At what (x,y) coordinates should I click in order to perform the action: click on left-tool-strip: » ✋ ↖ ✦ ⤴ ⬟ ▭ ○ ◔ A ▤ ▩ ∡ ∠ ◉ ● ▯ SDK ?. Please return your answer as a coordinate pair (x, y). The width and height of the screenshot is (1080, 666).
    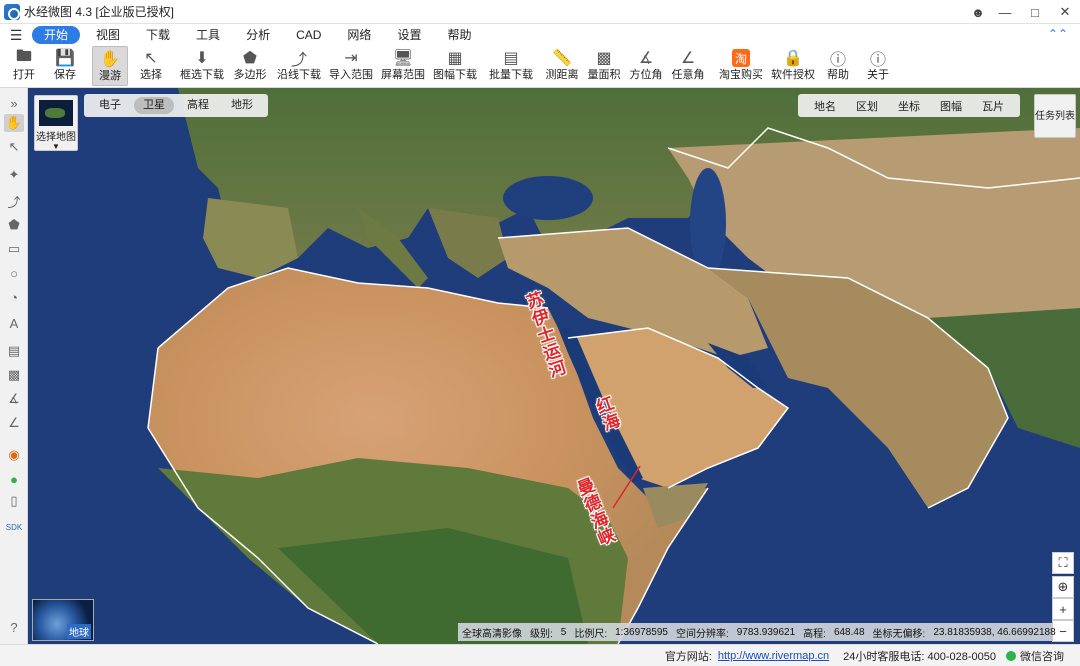
    Looking at the image, I should click on (14, 377).